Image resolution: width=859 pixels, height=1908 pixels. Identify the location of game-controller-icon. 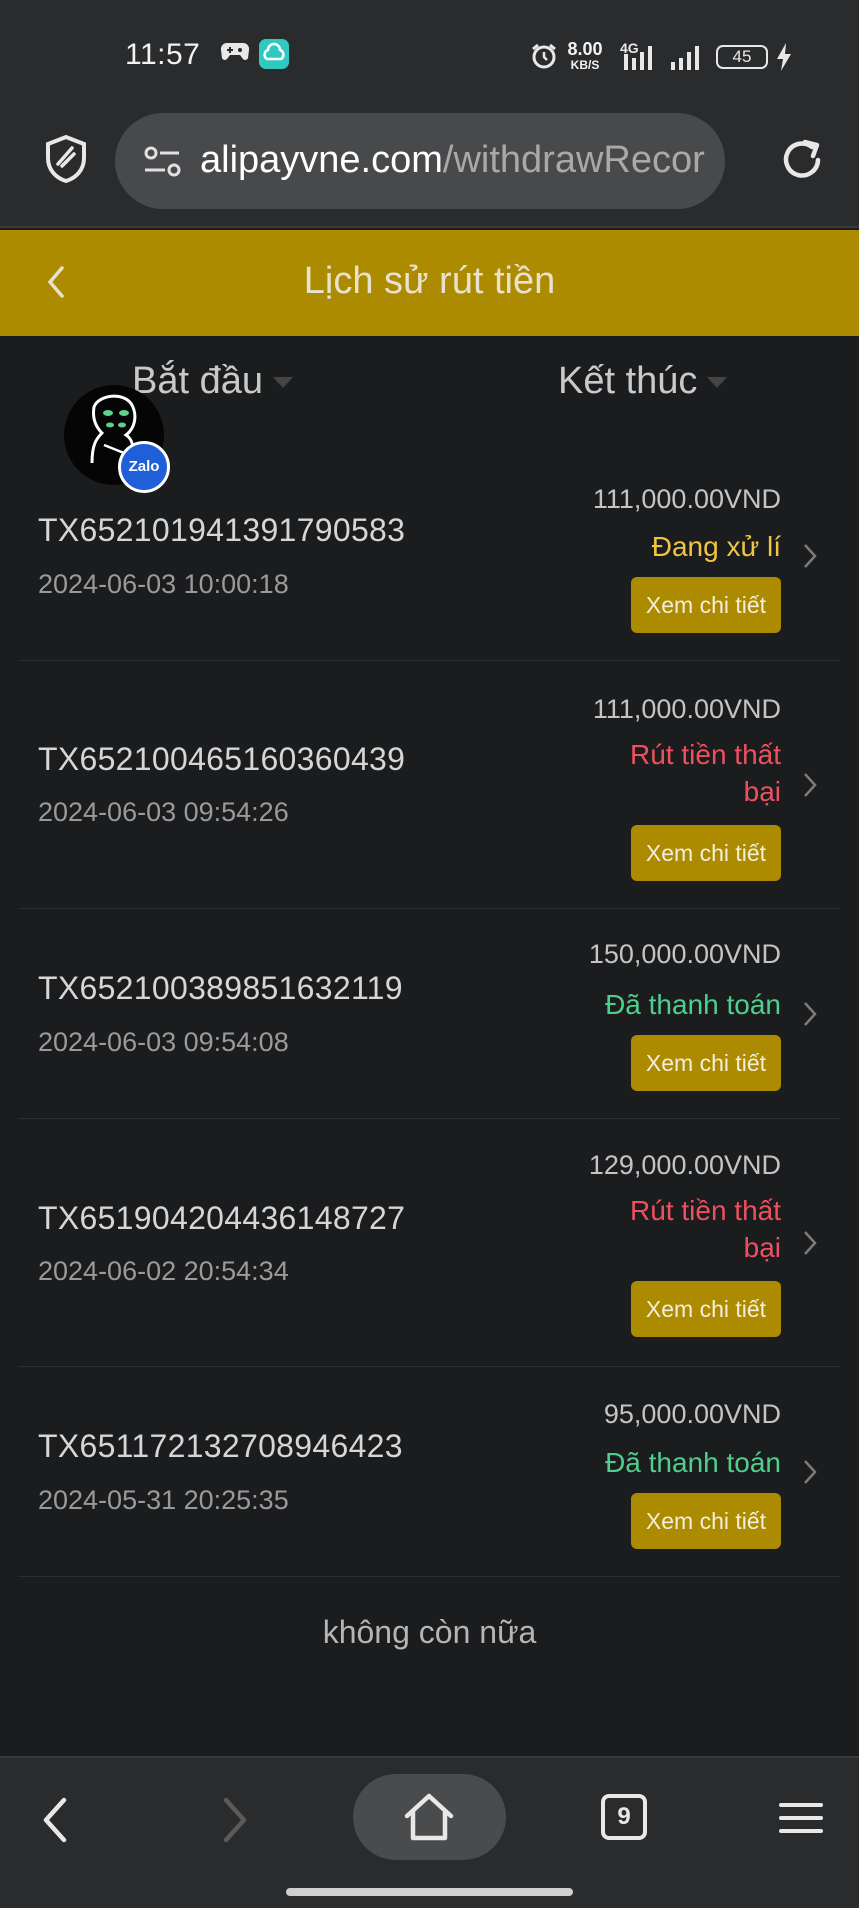
(235, 51).